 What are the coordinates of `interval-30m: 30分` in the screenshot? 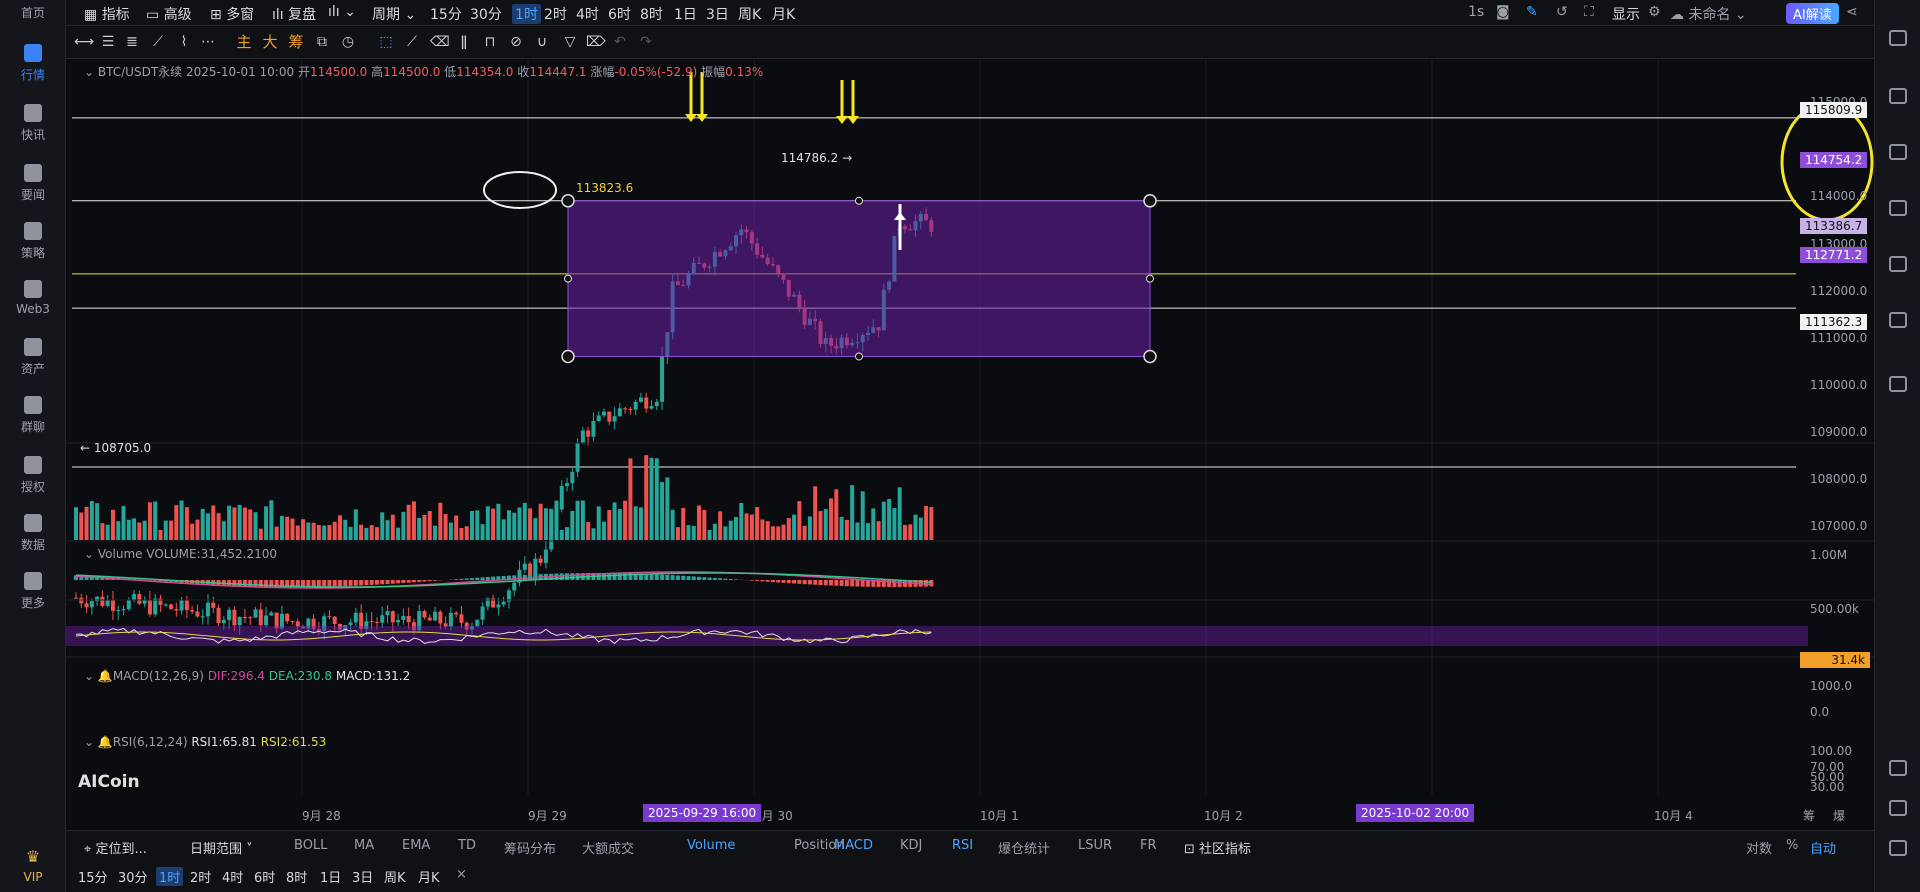 It's located at (486, 14).